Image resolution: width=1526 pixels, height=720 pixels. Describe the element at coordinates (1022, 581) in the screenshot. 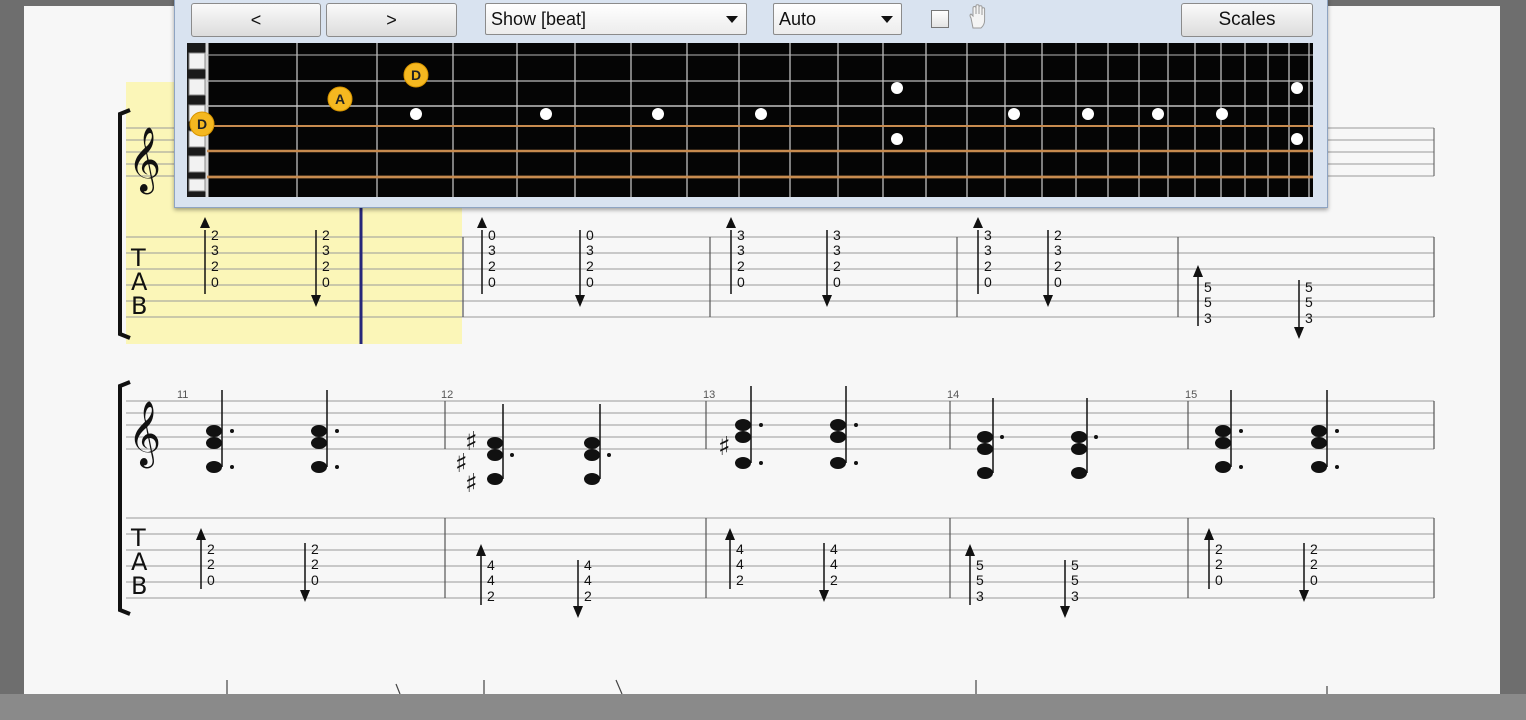

I see `measure-14: 5 5 3 5 5 3` at that location.